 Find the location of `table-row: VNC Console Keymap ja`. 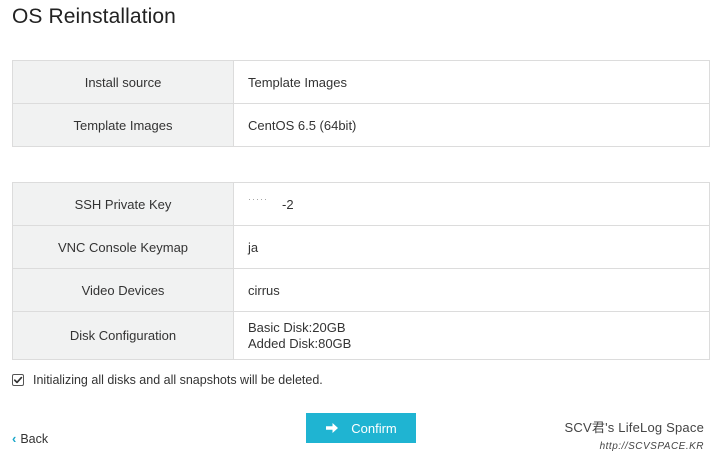

table-row: VNC Console Keymap ja is located at coordinates (361, 247).